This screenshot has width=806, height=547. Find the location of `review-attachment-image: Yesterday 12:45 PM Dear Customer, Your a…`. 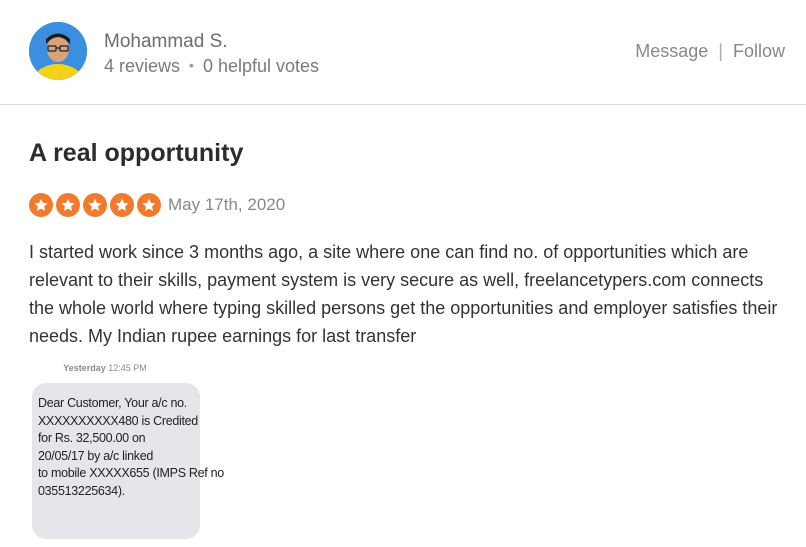

review-attachment-image: Yesterday 12:45 PM Dear Customer, Your a… is located at coordinates (127, 453).